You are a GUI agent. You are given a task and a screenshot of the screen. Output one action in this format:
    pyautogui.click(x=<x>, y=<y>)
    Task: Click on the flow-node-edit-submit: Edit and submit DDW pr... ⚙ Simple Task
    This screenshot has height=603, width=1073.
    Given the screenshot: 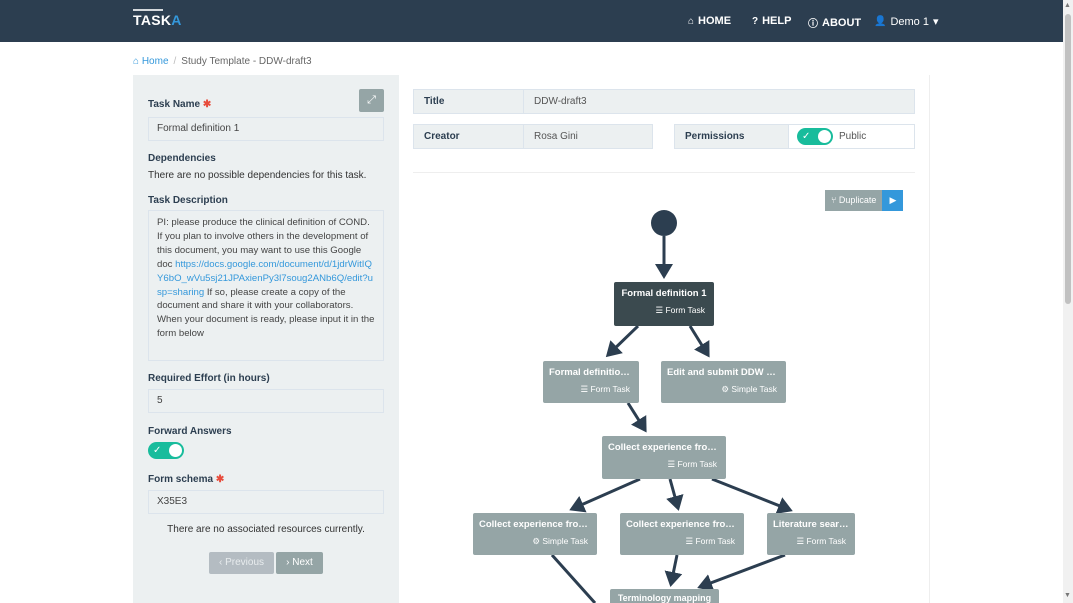 What is the action you would take?
    pyautogui.click(x=723, y=382)
    